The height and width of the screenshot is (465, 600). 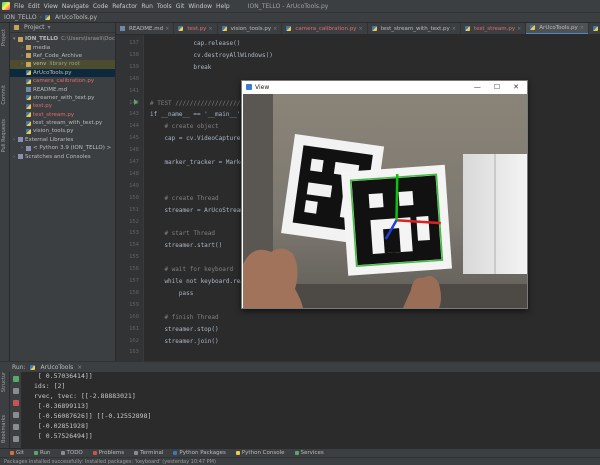 I want to click on code-line: # TEST ////////////////////, so click(x=199, y=103).